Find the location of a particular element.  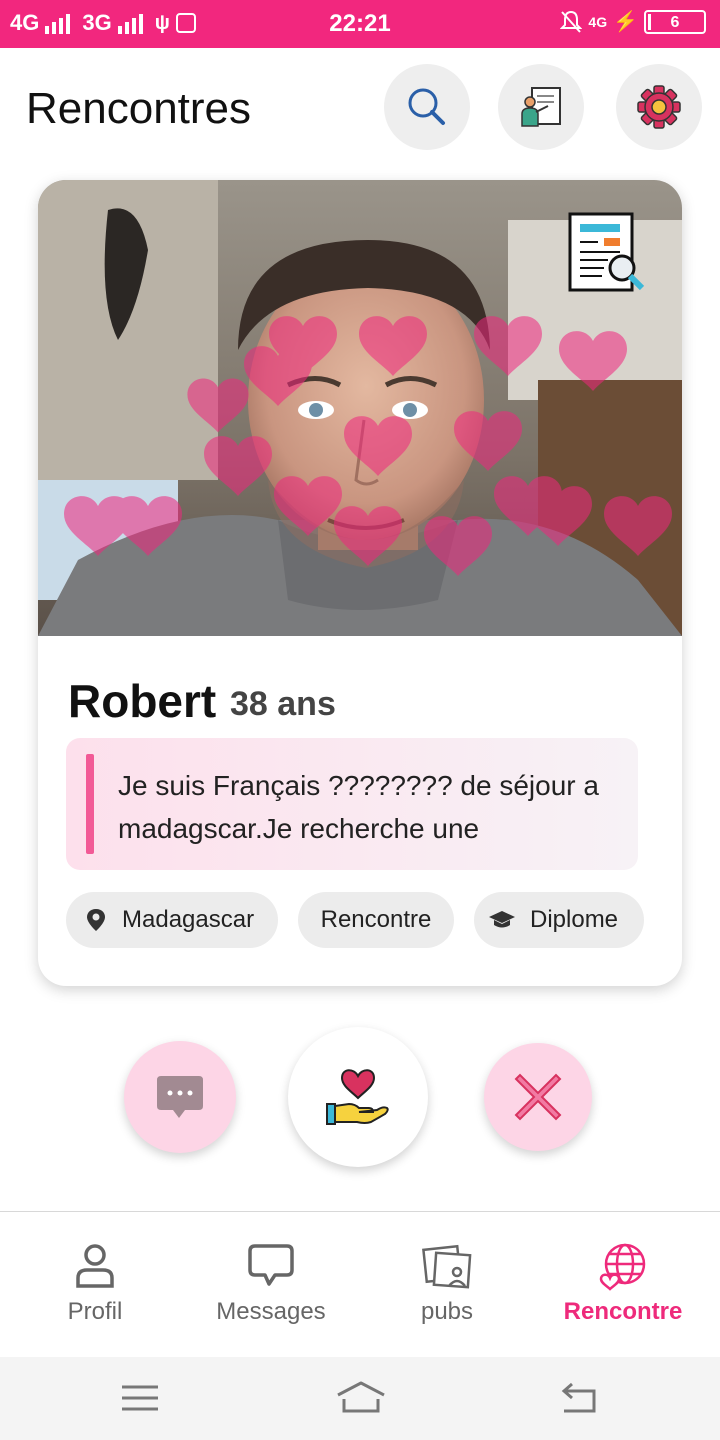

nav-item-rencontre: Rencontre is located at coordinates (623, 1285).